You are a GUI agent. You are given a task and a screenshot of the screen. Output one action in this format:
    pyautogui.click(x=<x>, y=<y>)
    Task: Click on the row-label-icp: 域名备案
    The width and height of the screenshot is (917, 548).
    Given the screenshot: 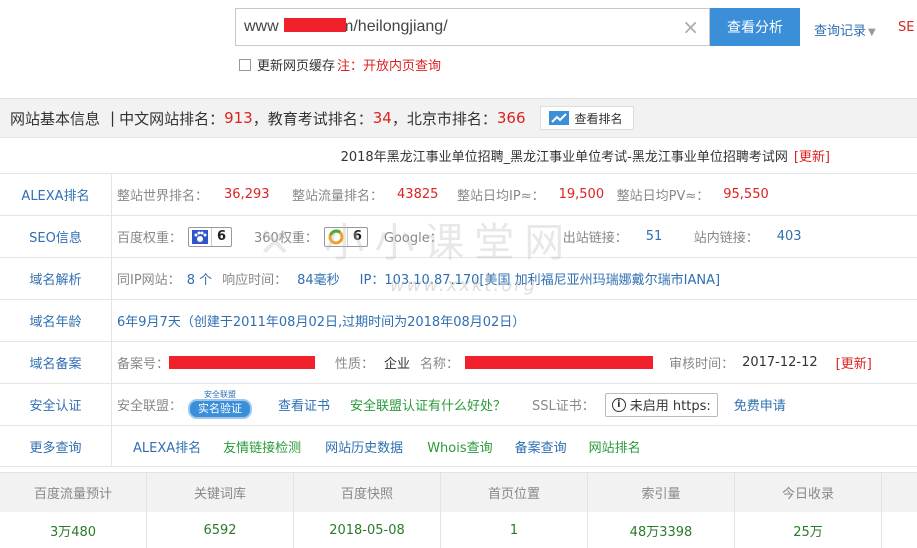 What is the action you would take?
    pyautogui.click(x=56, y=362)
    